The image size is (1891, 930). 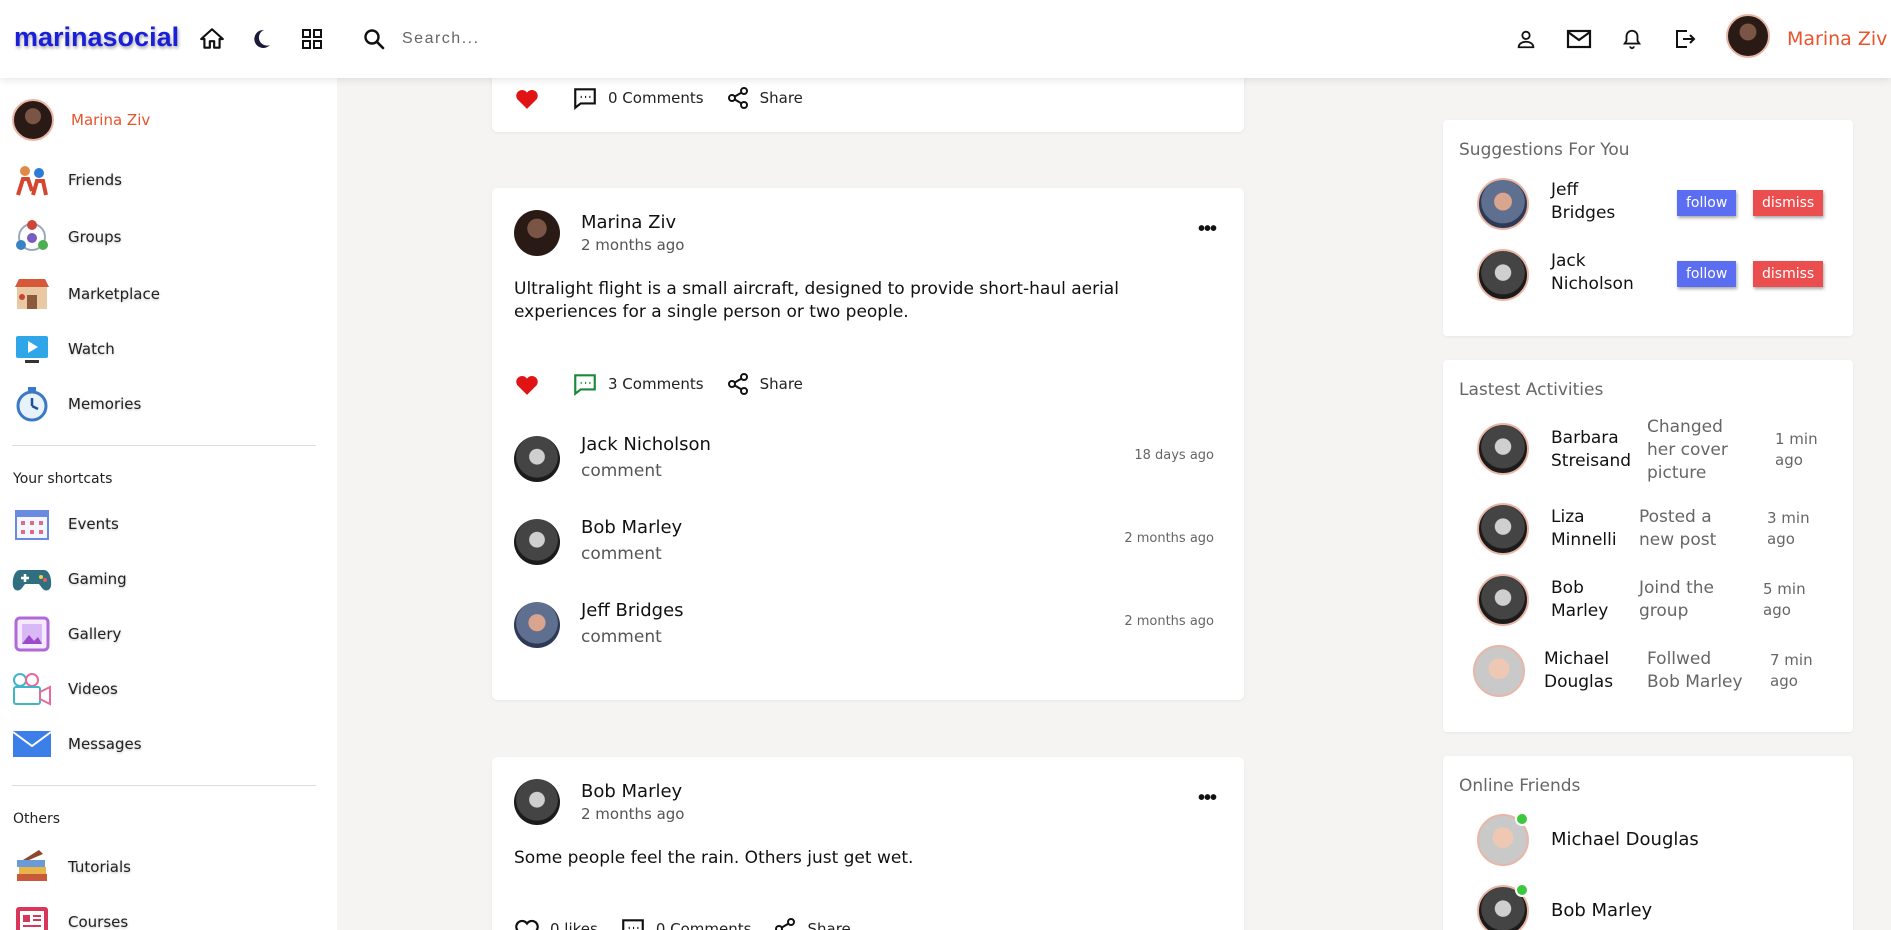 I want to click on suggestion-name: Jeff Bridges, so click(x=1596, y=202).